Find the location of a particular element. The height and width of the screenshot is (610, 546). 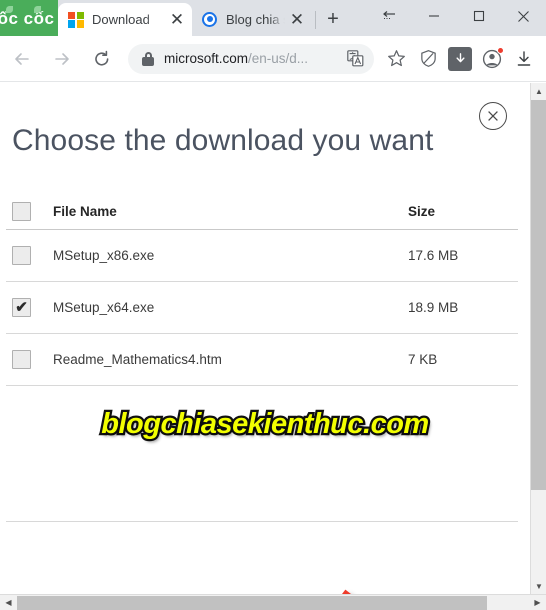

minimize-button is located at coordinates (433, 16).